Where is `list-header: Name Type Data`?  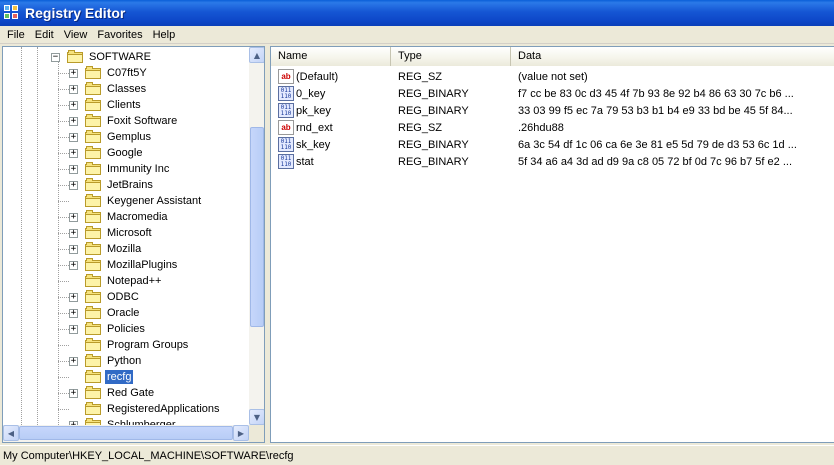 list-header: Name Type Data is located at coordinates (552, 56).